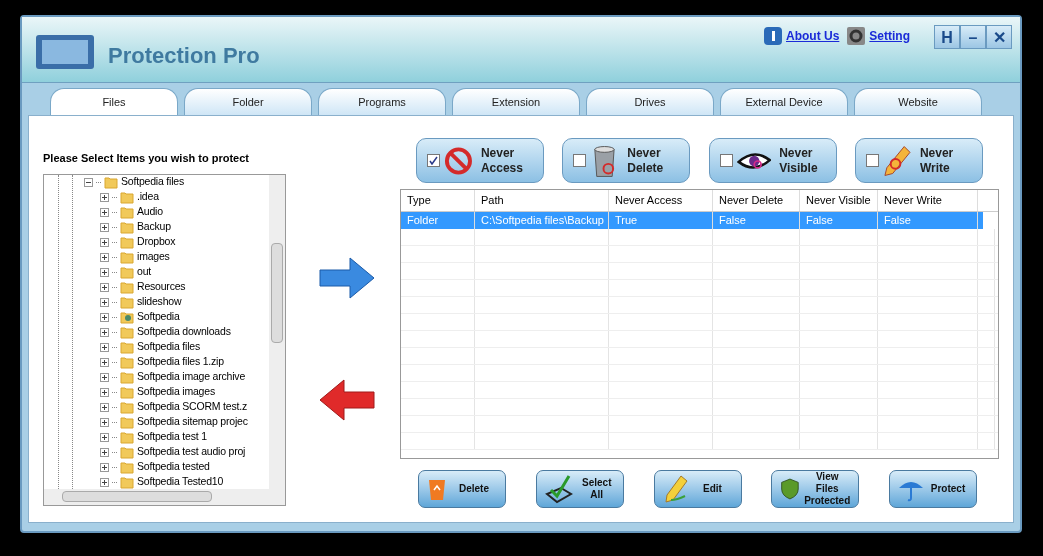 This screenshot has height=556, width=1043. Describe the element at coordinates (756, 200) in the screenshot. I see `column-header: Never Delete` at that location.